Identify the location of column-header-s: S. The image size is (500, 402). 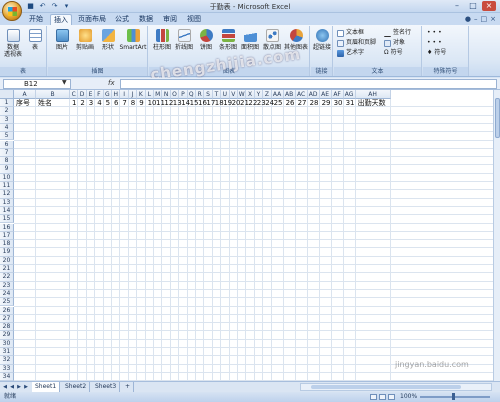
(208, 94).